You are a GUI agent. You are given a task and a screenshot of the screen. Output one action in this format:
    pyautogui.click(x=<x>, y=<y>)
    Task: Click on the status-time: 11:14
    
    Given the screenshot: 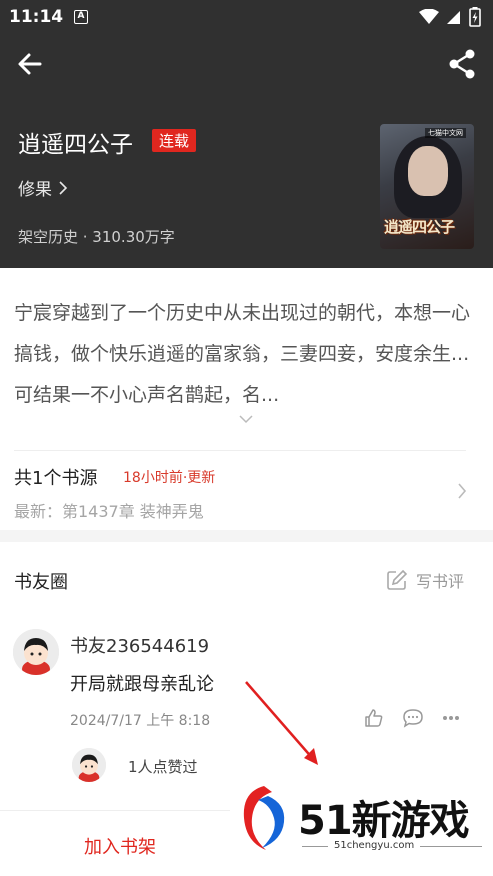 What is the action you would take?
    pyautogui.click(x=36, y=17)
    